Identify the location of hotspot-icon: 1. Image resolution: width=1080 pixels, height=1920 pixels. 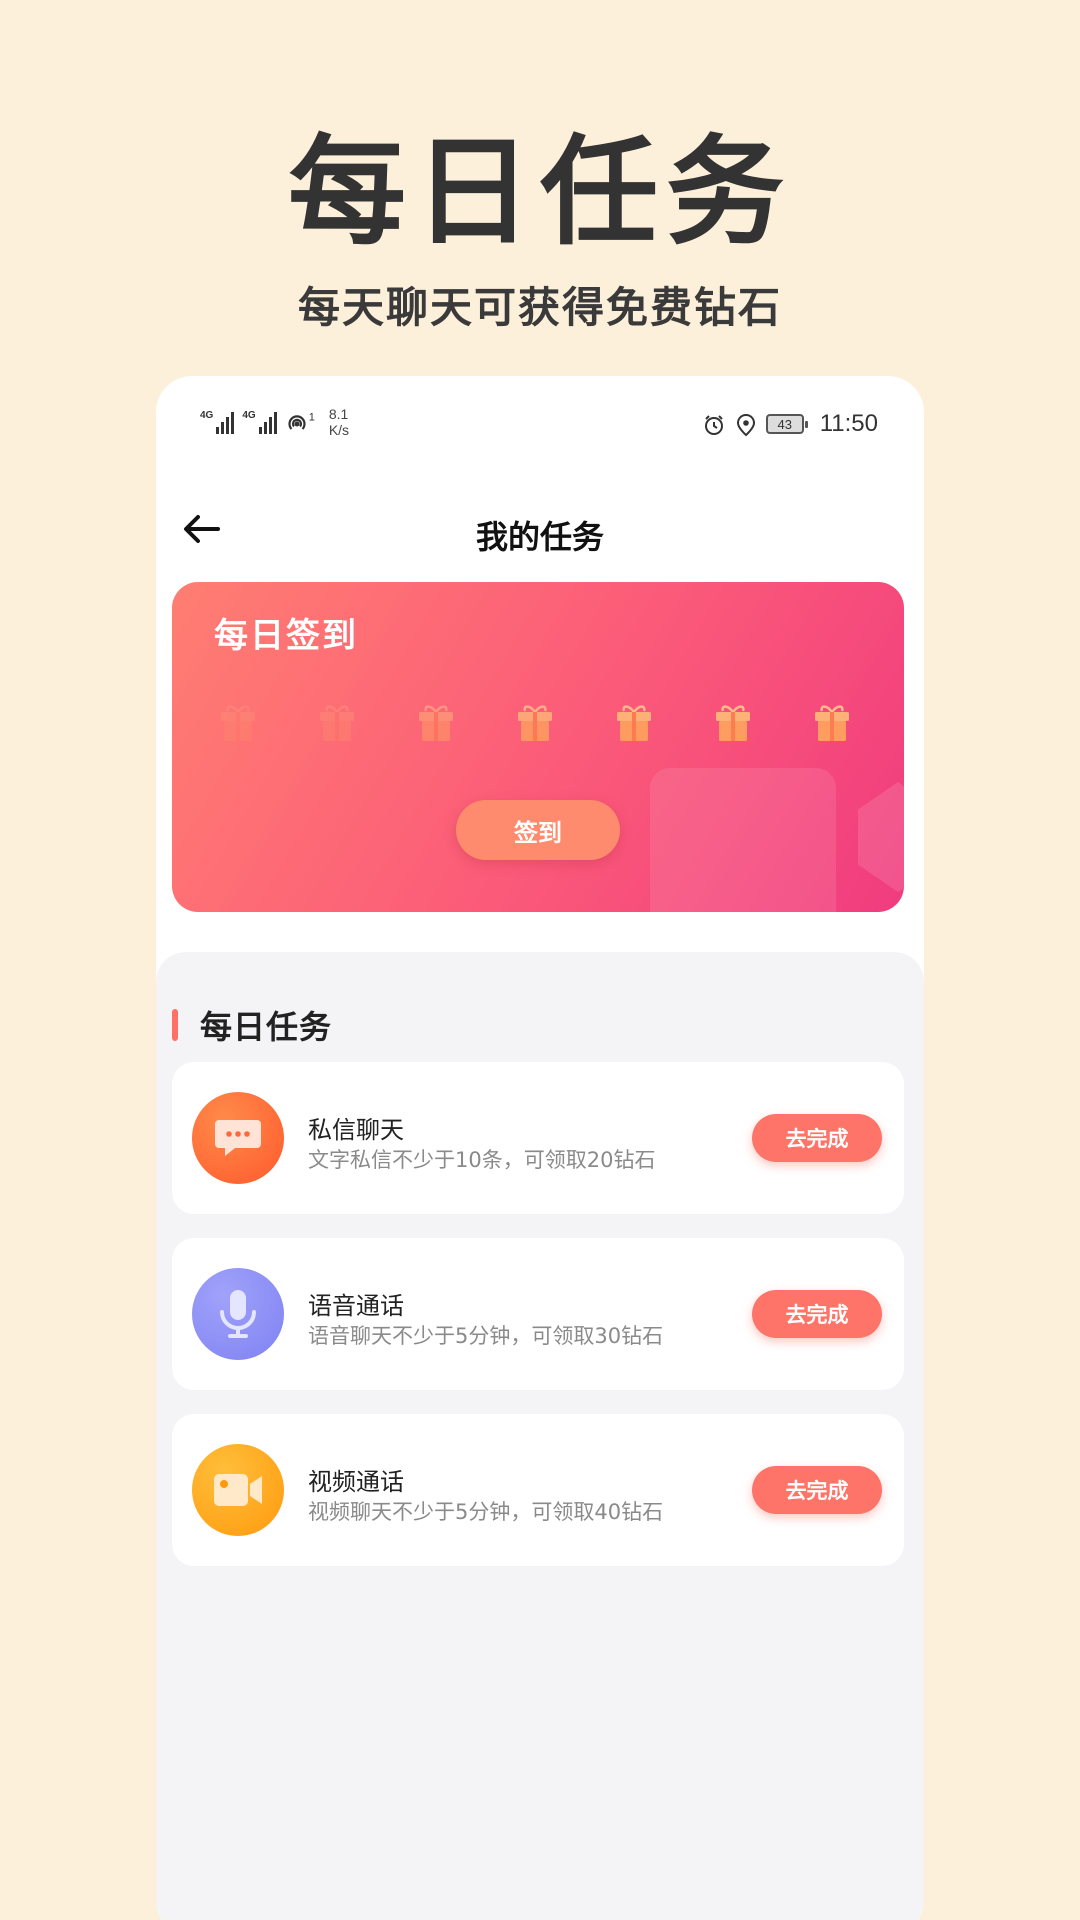
(300, 422).